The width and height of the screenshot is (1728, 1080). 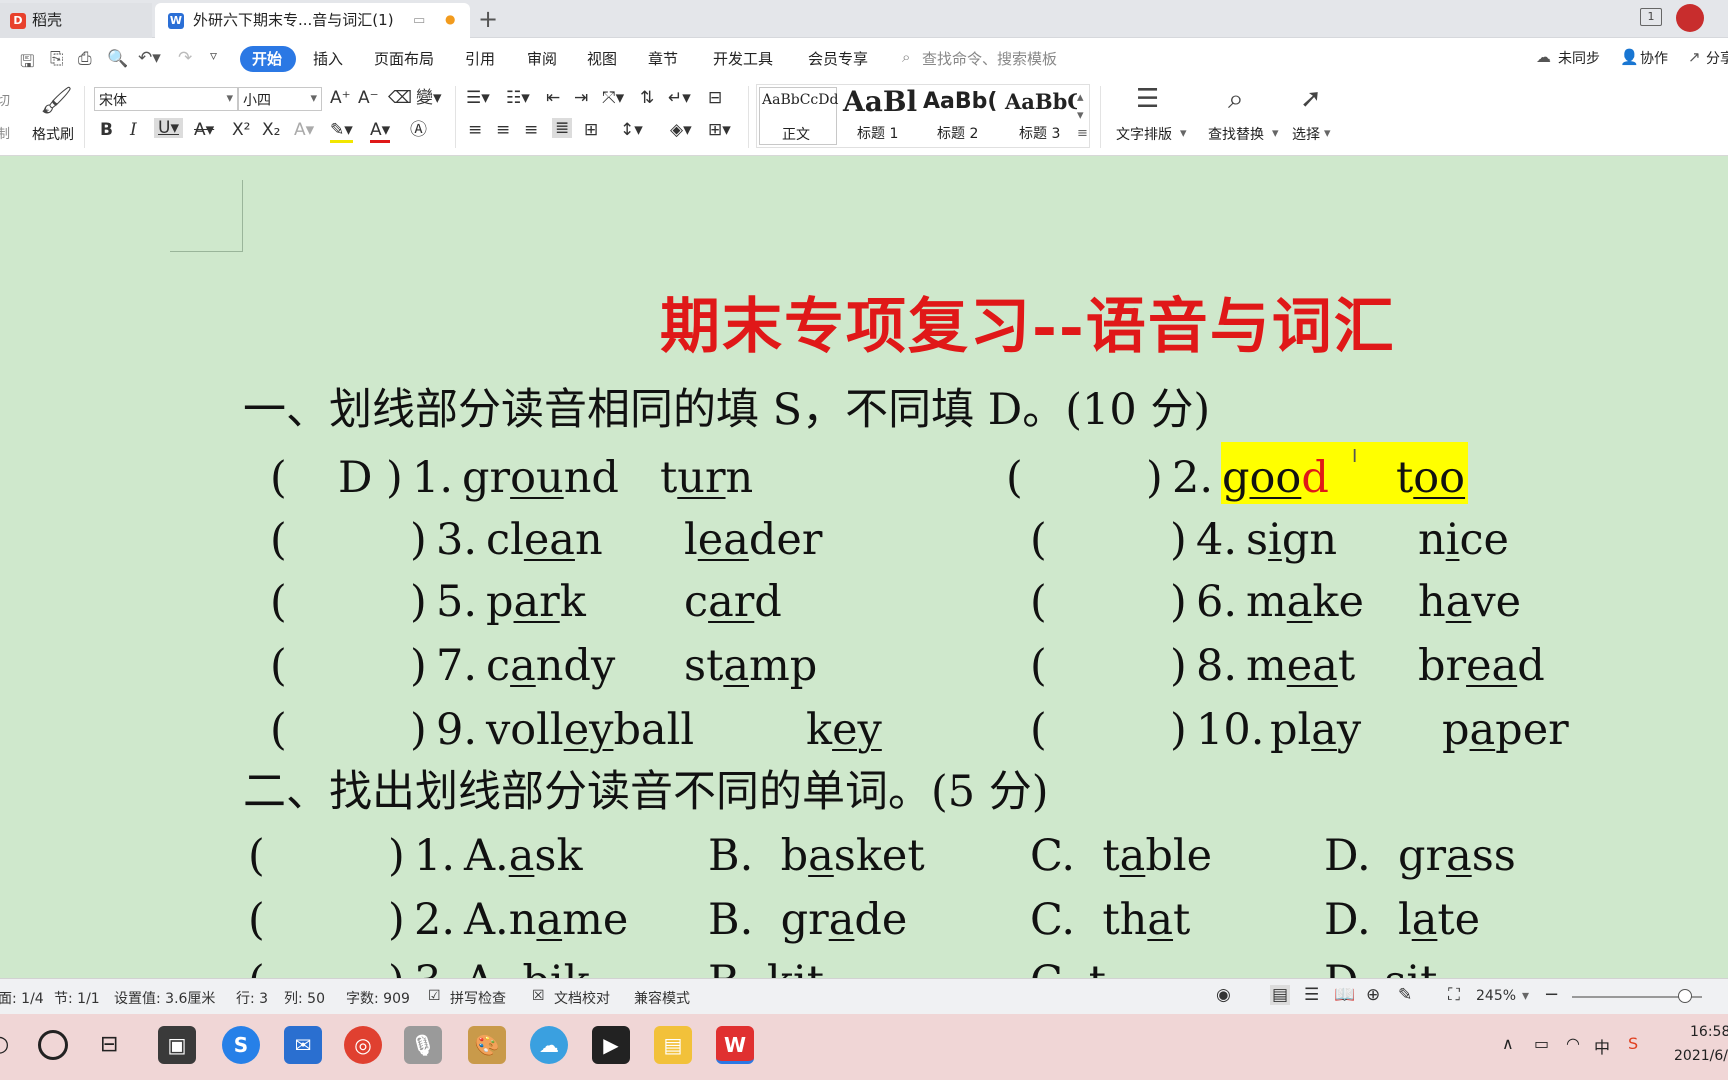 What do you see at coordinates (488, 19) in the screenshot?
I see `new-tab-plus-icon: +` at bounding box center [488, 19].